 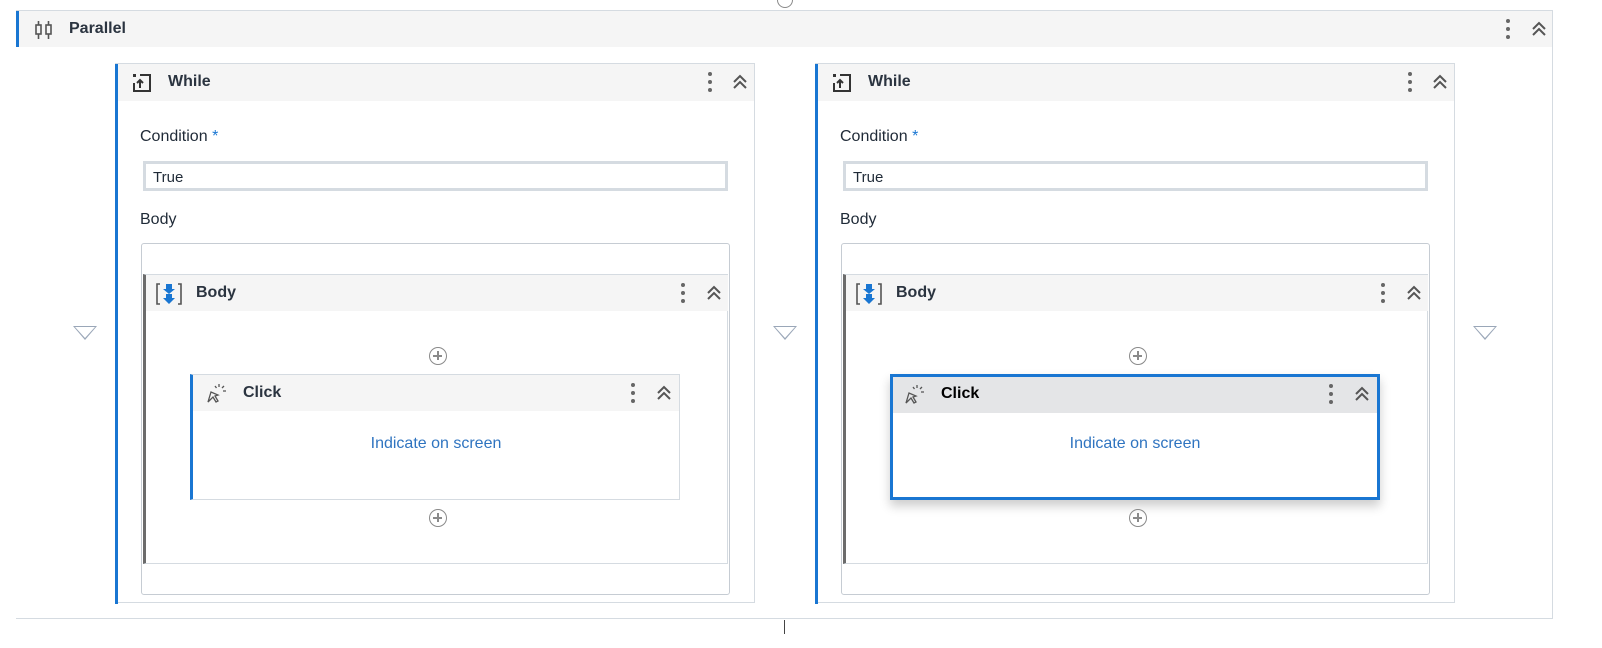 What do you see at coordinates (785, 4) in the screenshot?
I see `top-connector` at bounding box center [785, 4].